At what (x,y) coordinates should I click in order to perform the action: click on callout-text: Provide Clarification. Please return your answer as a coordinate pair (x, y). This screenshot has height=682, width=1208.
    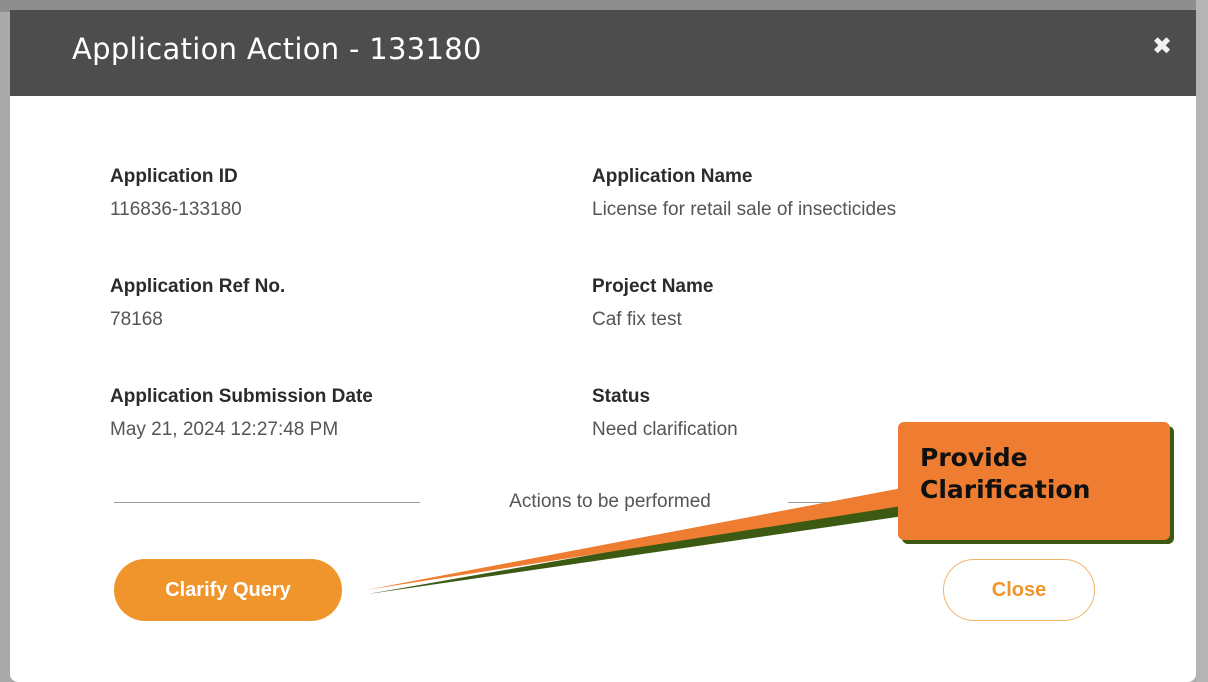
    Looking at the image, I should click on (1005, 473).